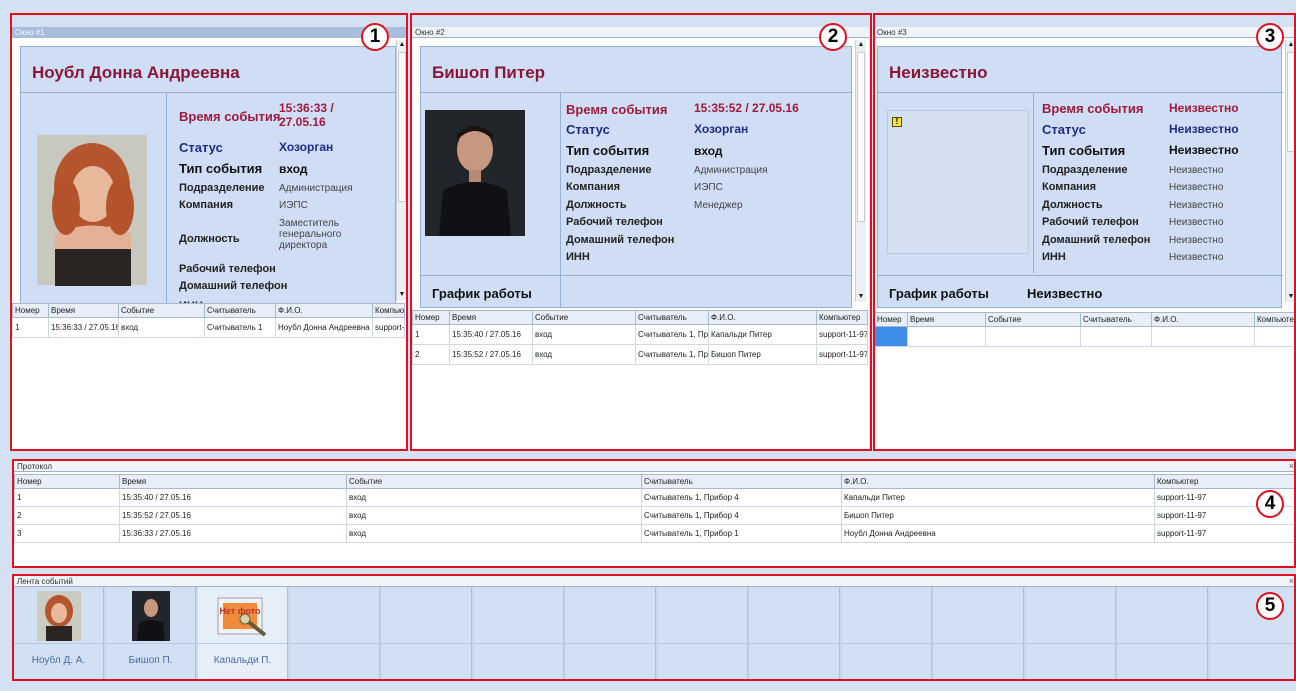 The width and height of the screenshot is (1296, 691). Describe the element at coordinates (1270, 504) in the screenshot. I see `callout-badge-4: 4` at that location.